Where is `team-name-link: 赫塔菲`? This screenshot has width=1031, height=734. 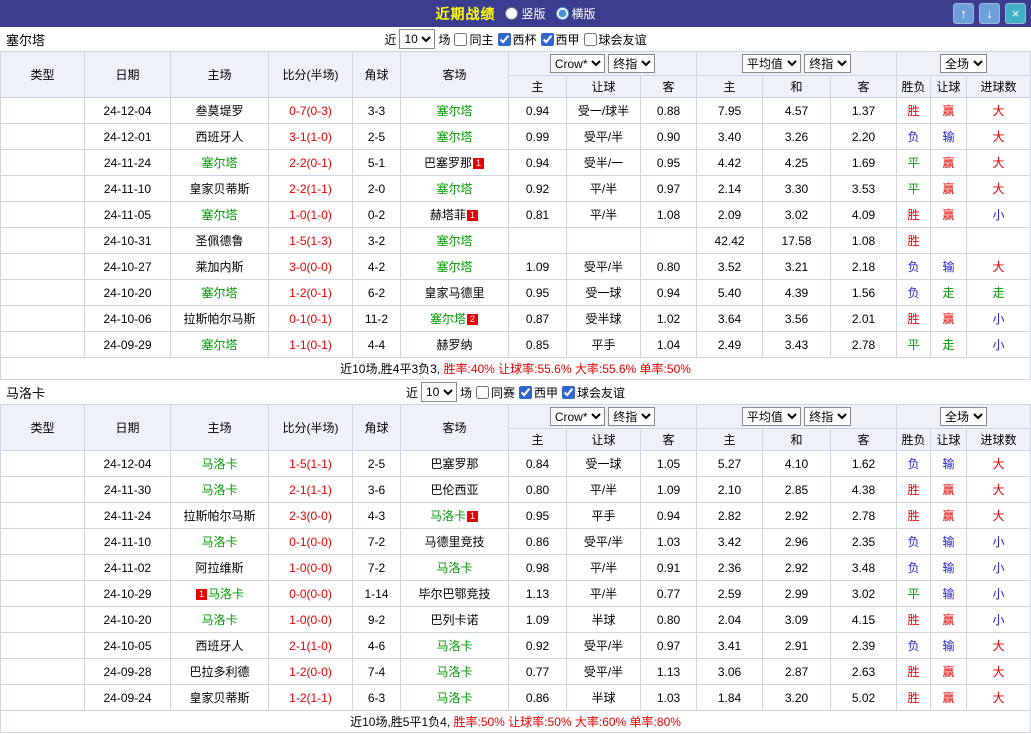 team-name-link: 赫塔菲 is located at coordinates (448, 215).